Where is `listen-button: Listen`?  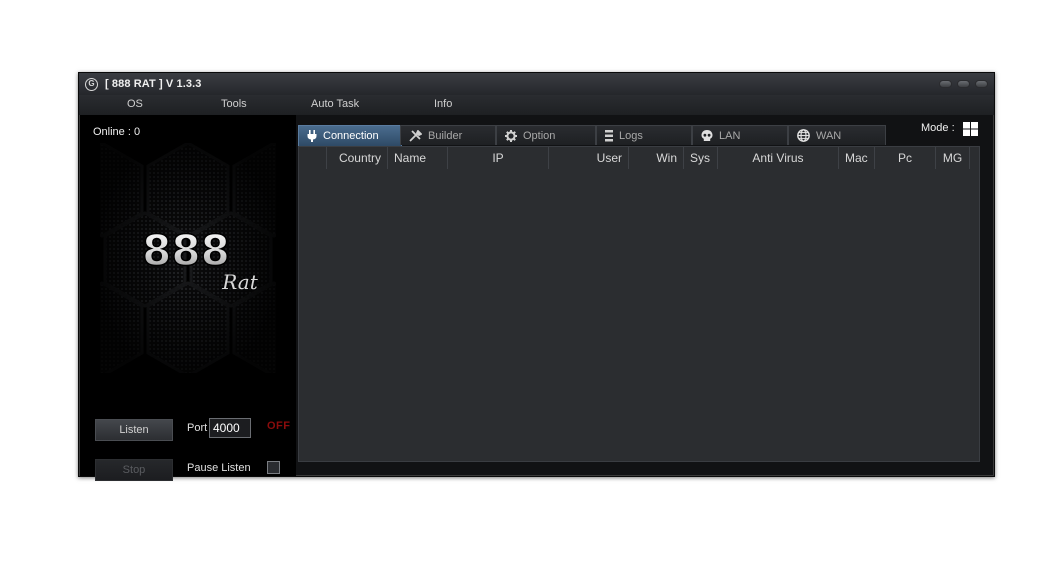 listen-button: Listen is located at coordinates (134, 430).